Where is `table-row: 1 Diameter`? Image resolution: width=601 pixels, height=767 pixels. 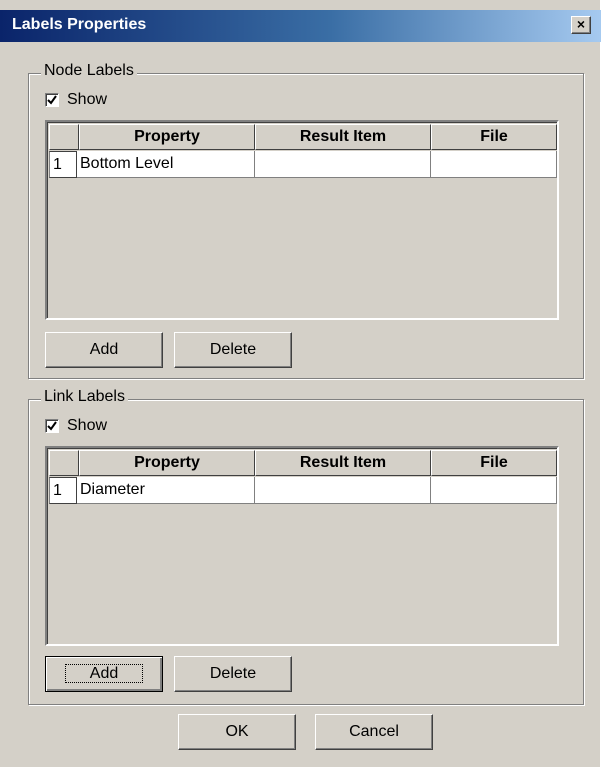 table-row: 1 Diameter is located at coordinates (303, 490).